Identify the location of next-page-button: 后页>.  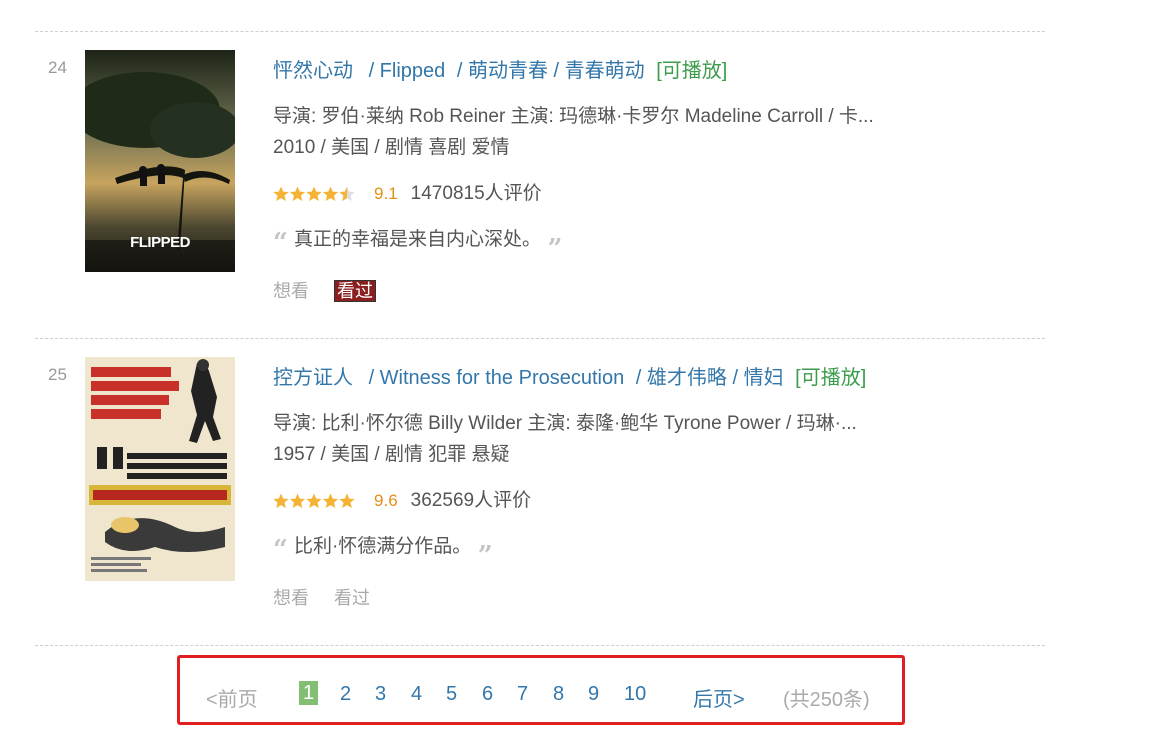
(719, 697).